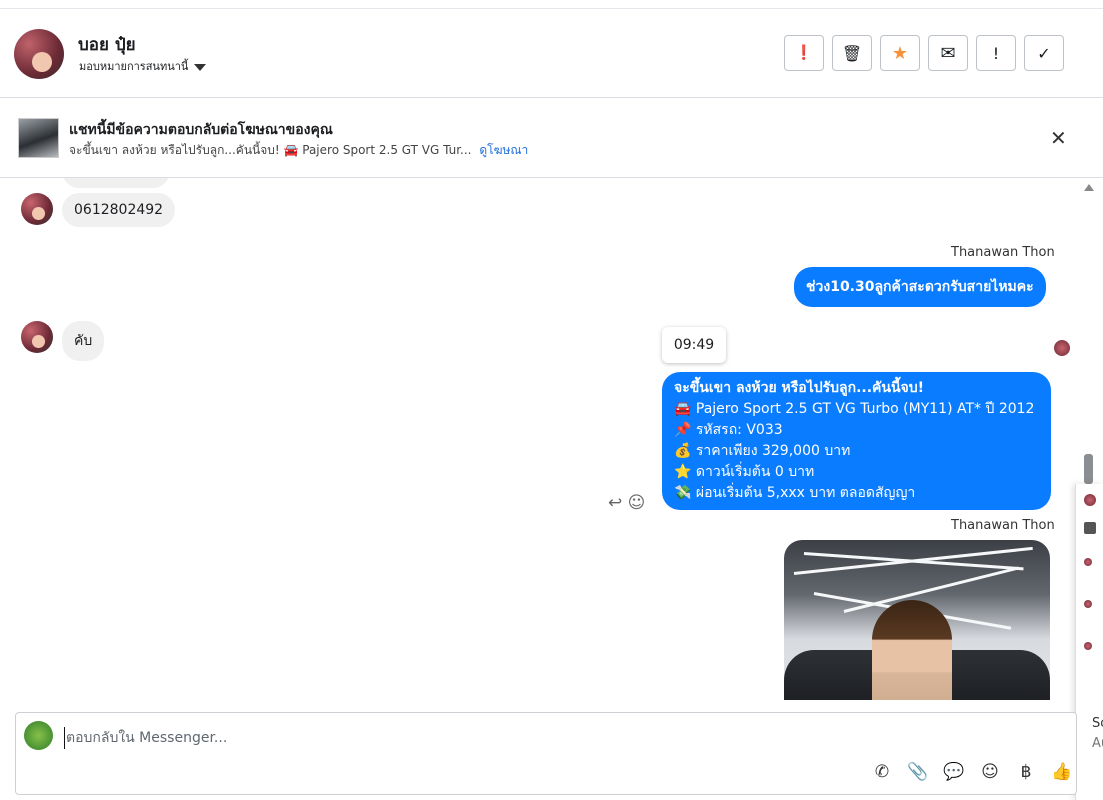  I want to click on emoji-icon: ☺, so click(990, 772).